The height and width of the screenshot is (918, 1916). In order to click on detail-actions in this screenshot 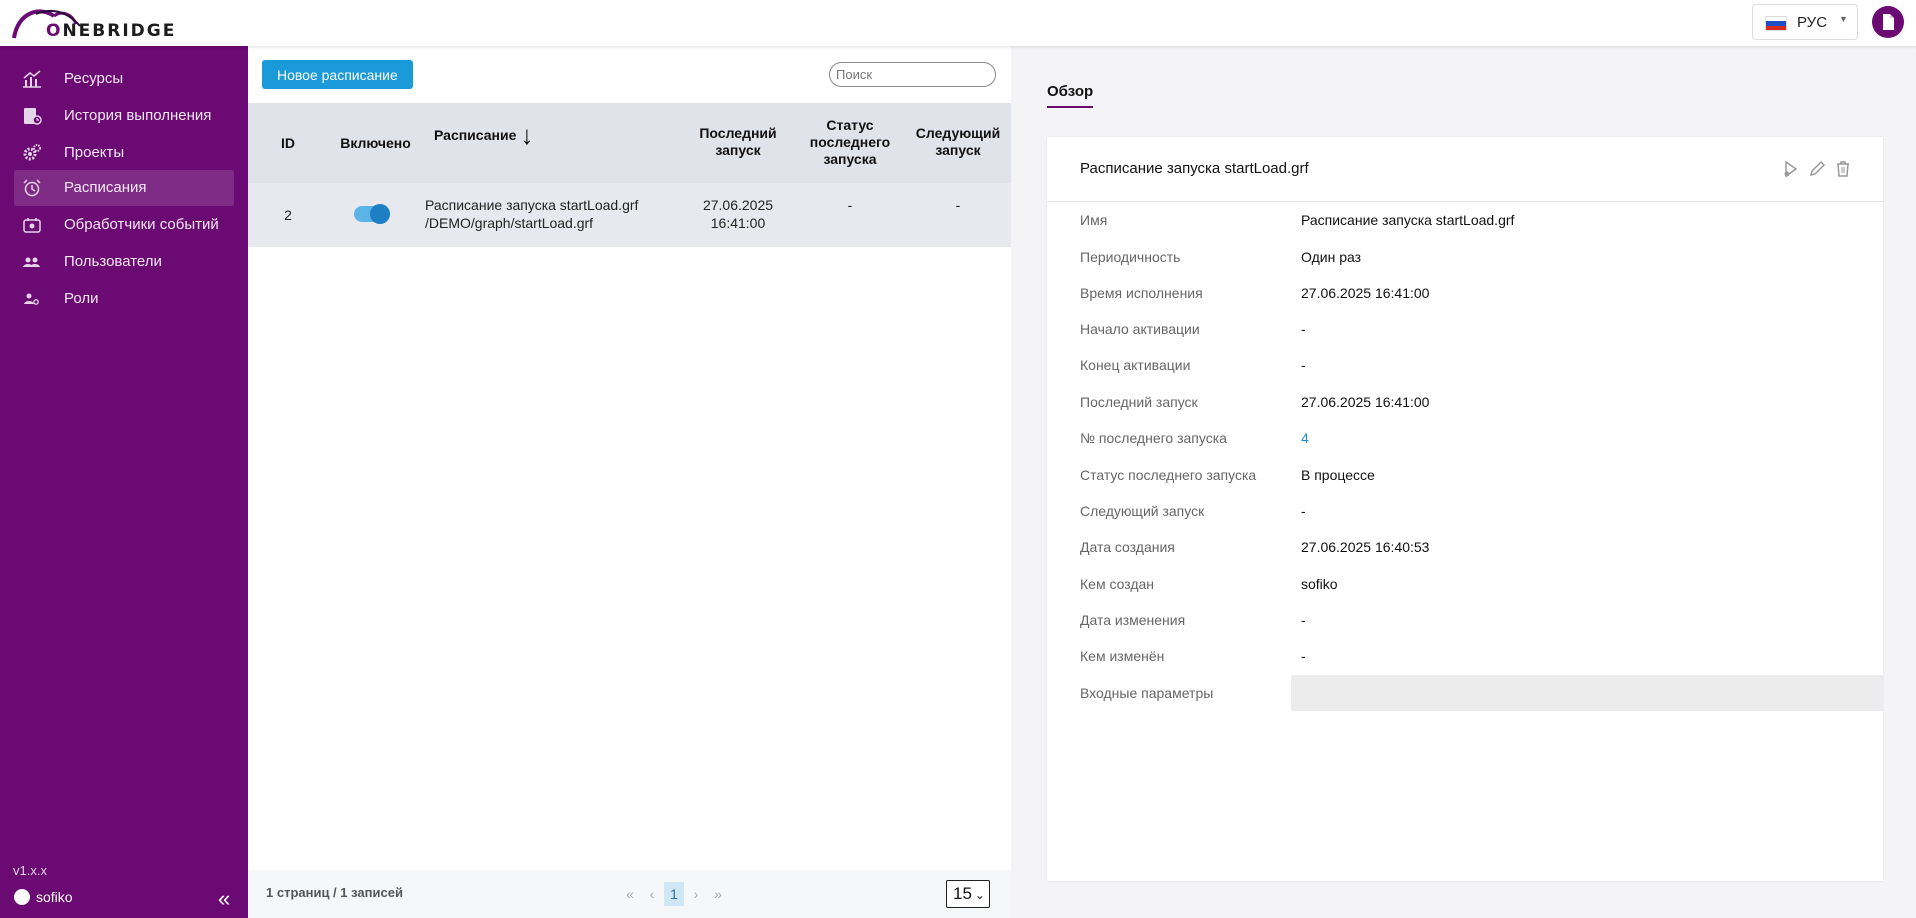, I will do `click(1817, 170)`.